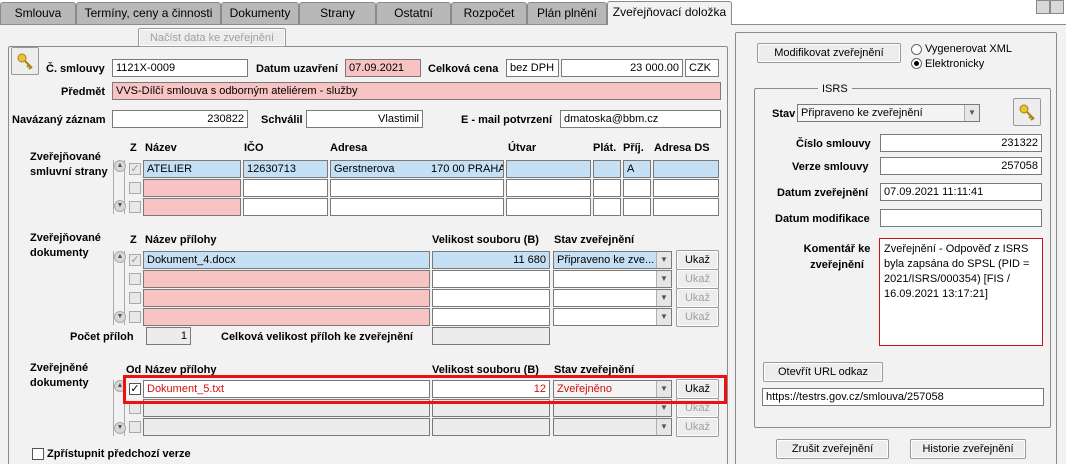  What do you see at coordinates (135, 279) in the screenshot?
I see `doc-row2-check` at bounding box center [135, 279].